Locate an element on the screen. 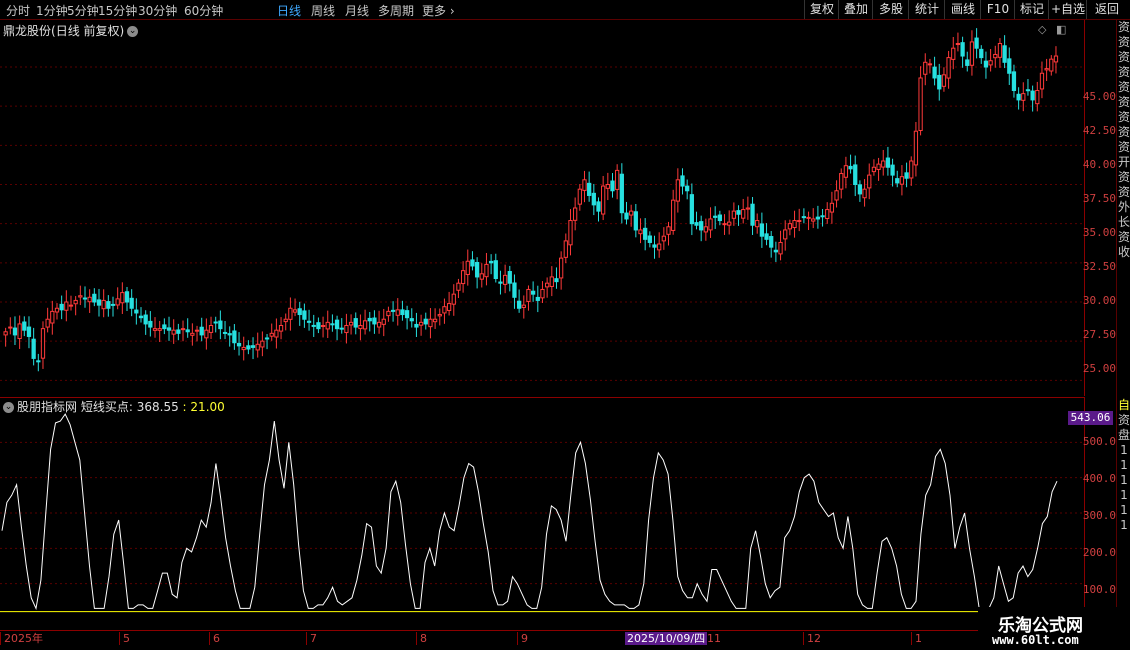  draw-line-button: 画线 is located at coordinates (962, 9).